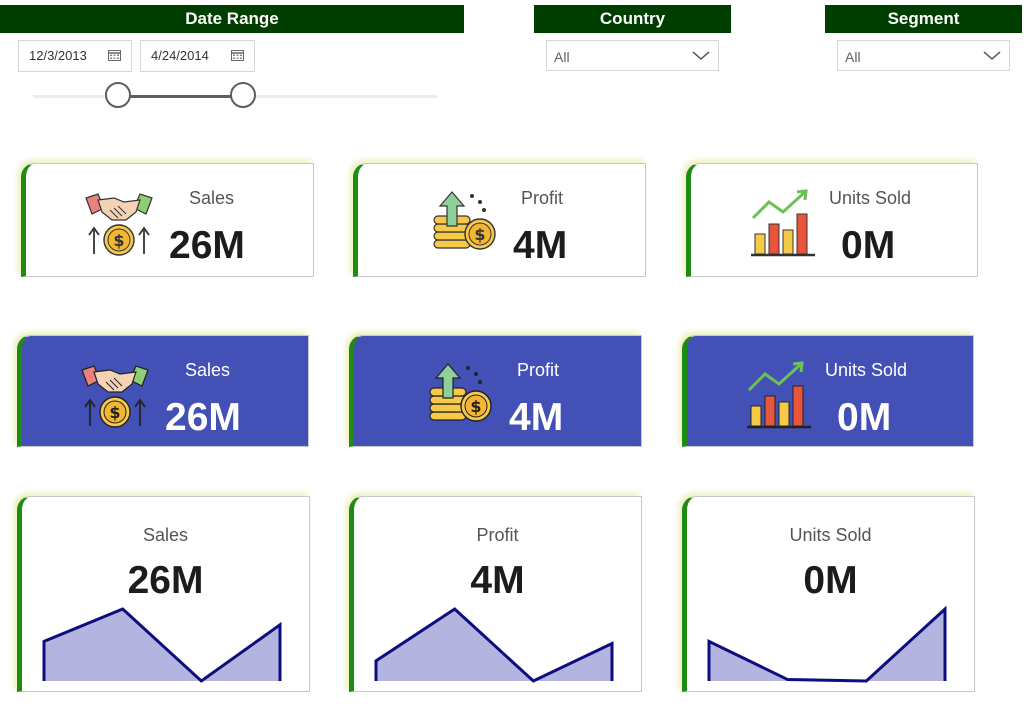 Image resolution: width=1026 pixels, height=712 pixels. I want to click on country-selected-value: All, so click(562, 57).